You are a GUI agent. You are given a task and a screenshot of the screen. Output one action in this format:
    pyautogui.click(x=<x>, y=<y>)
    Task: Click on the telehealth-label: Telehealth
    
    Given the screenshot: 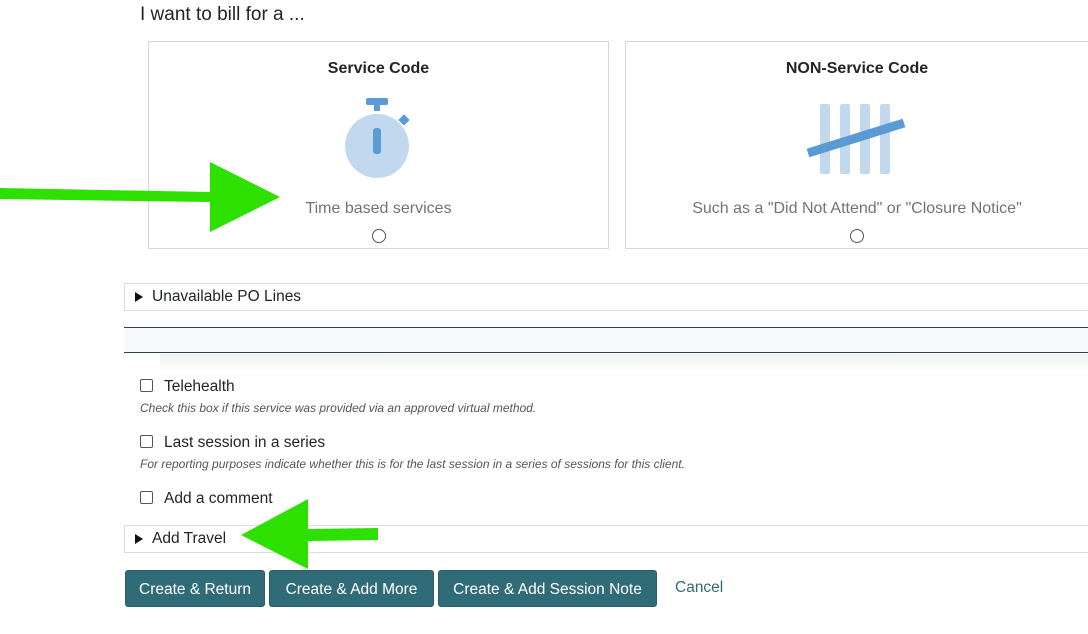 What is the action you would take?
    pyautogui.click(x=199, y=386)
    